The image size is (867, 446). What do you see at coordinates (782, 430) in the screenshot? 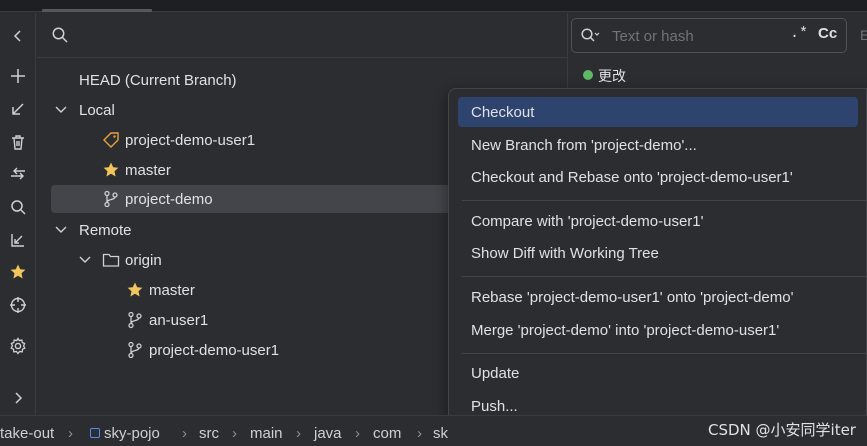
I see `watermark: CSDN @小安同学iter` at bounding box center [782, 430].